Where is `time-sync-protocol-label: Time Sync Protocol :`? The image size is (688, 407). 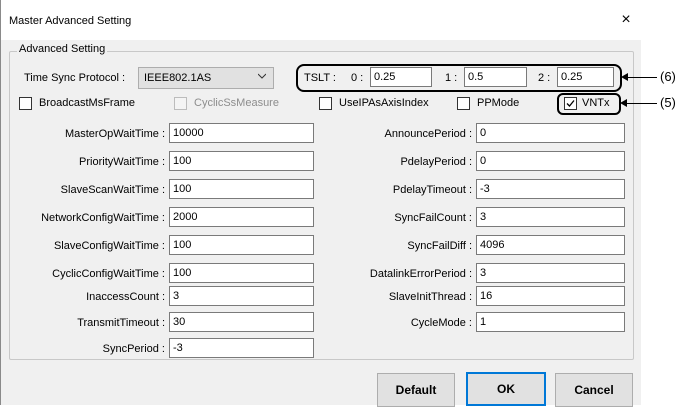
time-sync-protocol-label: Time Sync Protocol : is located at coordinates (75, 78).